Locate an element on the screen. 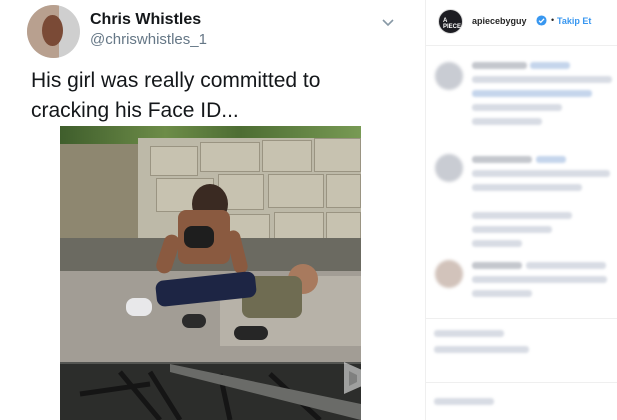 This screenshot has width=617, height=420. instagram-username: apiecebyguy is located at coordinates (499, 21).